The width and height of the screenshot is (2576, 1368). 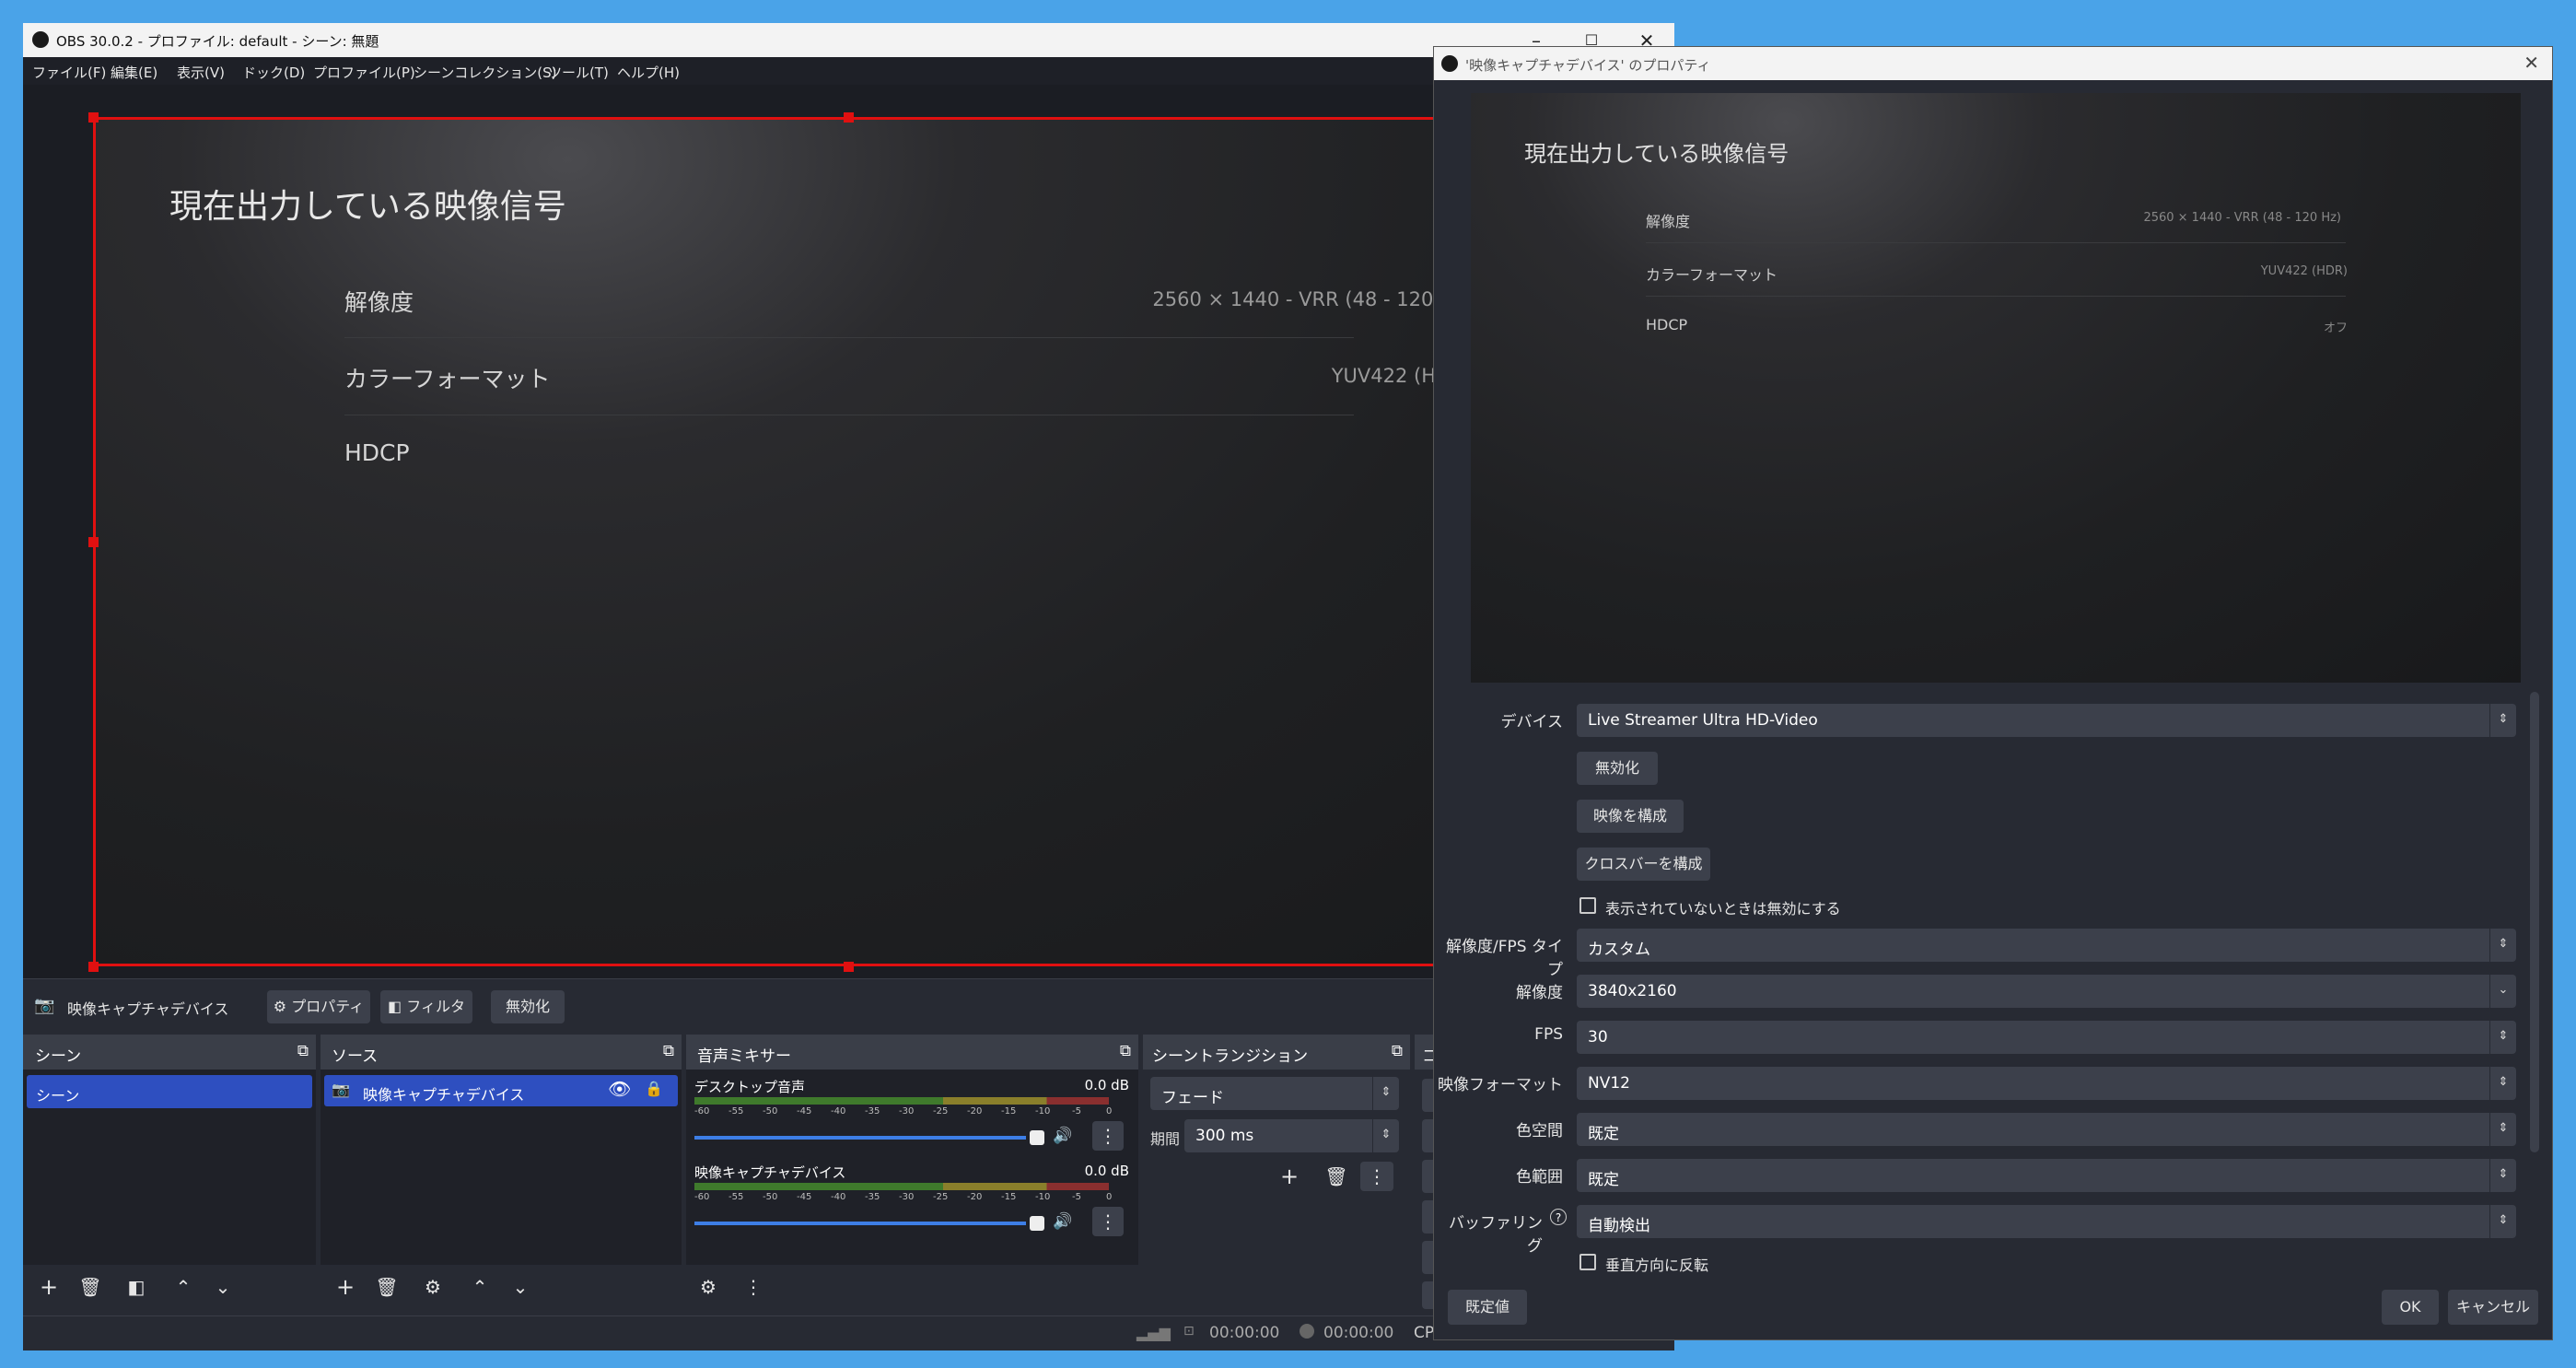 What do you see at coordinates (1230, 1056) in the screenshot?
I see `transitions-title: シーントランジション` at bounding box center [1230, 1056].